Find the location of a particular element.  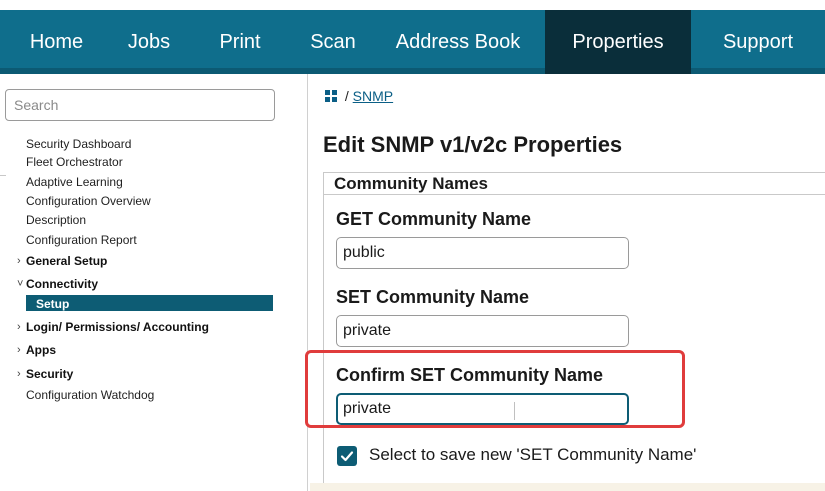

nav-tab-scan: Scan is located at coordinates (333, 42).